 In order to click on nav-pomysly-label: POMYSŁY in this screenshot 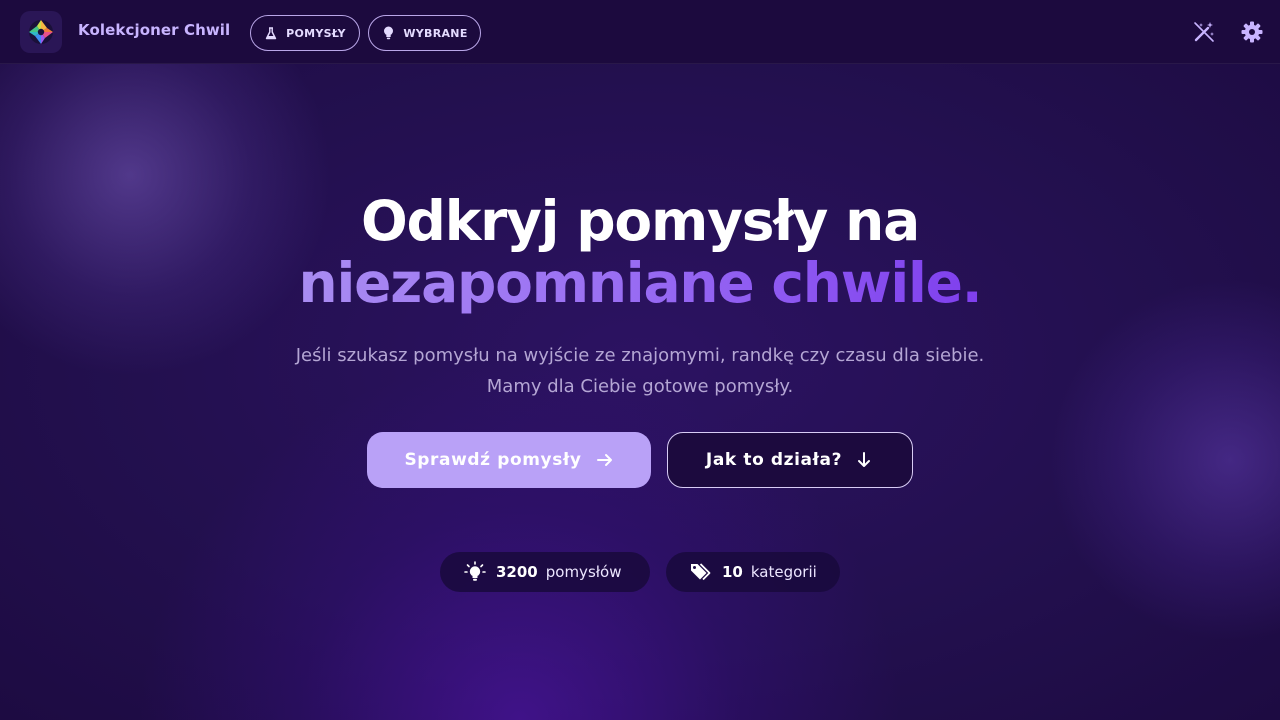, I will do `click(316, 33)`.